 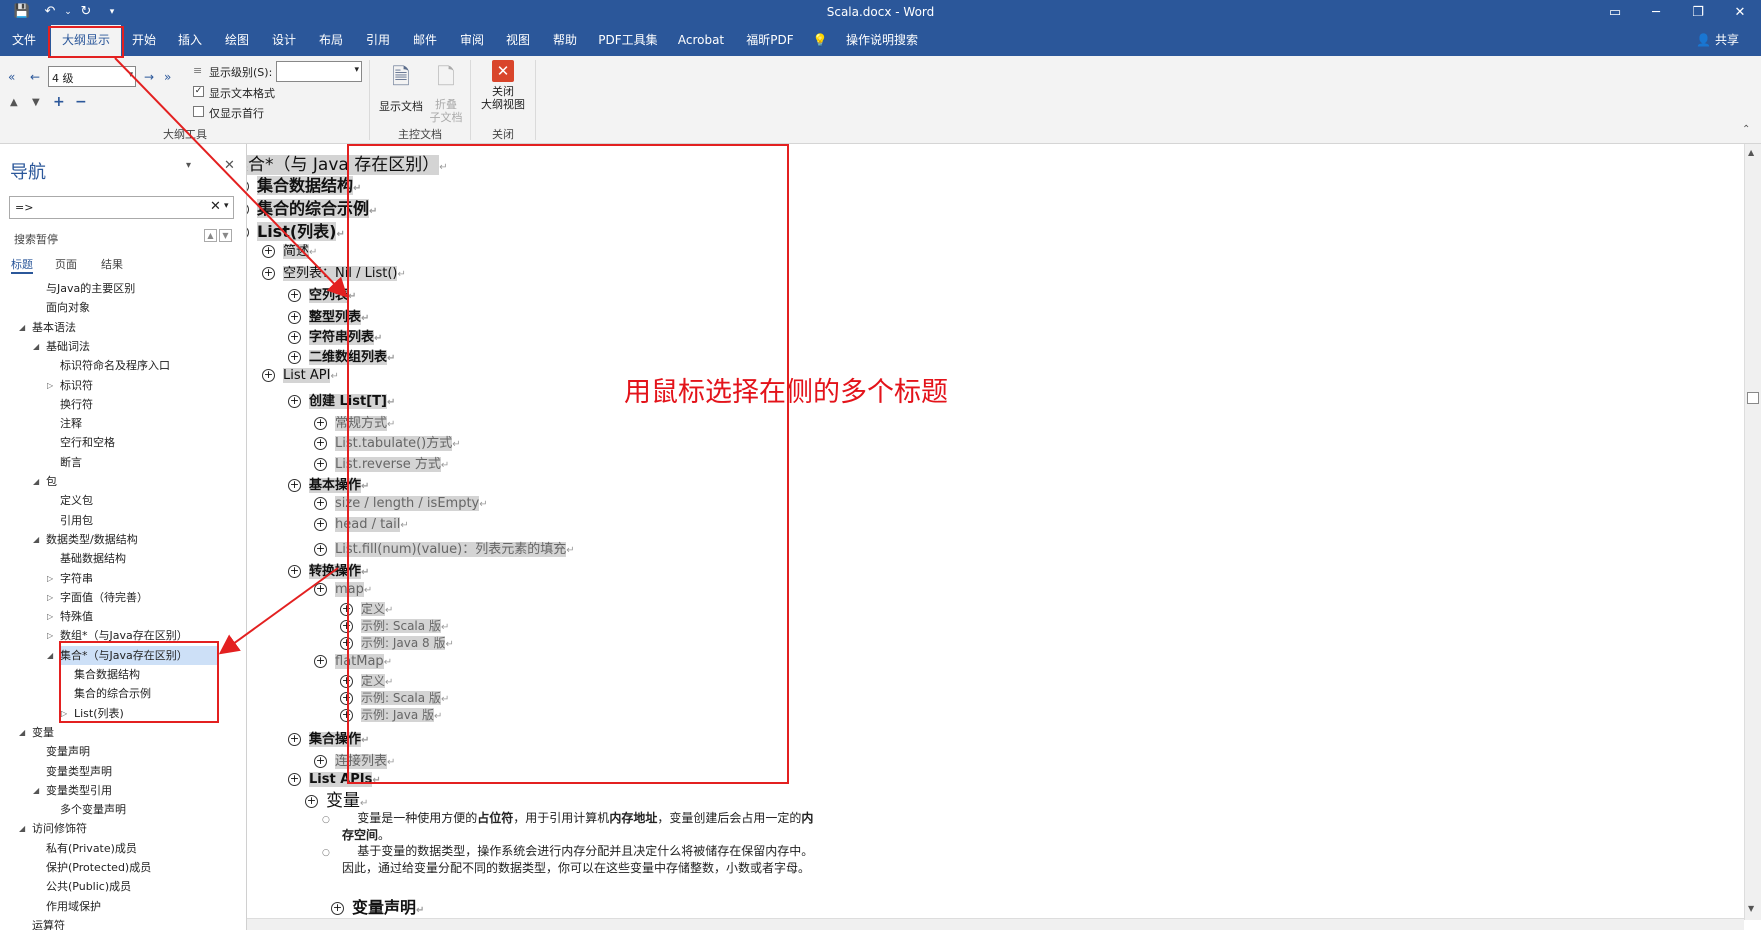 What do you see at coordinates (378, 40) in the screenshot?
I see `tab-references: 引用` at bounding box center [378, 40].